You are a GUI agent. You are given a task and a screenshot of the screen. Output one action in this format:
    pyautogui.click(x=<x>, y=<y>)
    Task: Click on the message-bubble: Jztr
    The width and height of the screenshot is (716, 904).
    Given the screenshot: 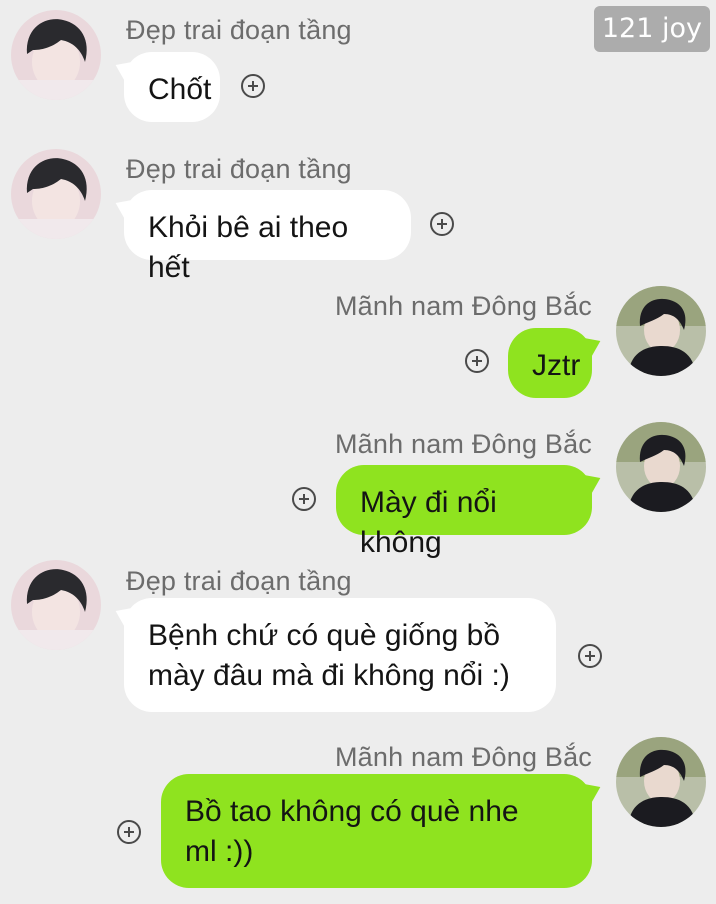 What is the action you would take?
    pyautogui.click(x=550, y=363)
    